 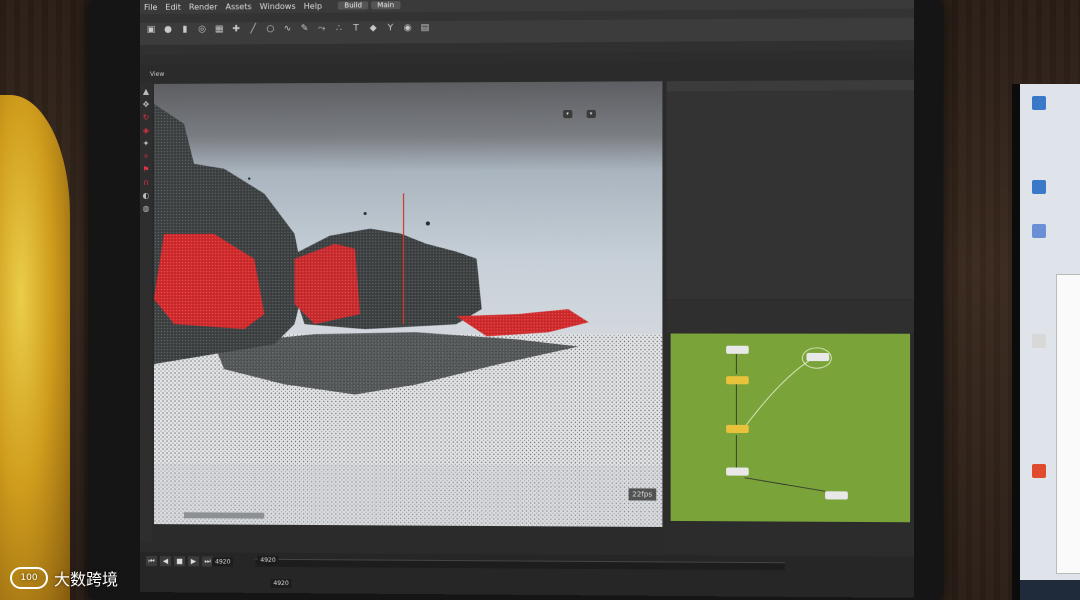 What do you see at coordinates (253, 29) in the screenshot?
I see `line-icon: ╱` at bounding box center [253, 29].